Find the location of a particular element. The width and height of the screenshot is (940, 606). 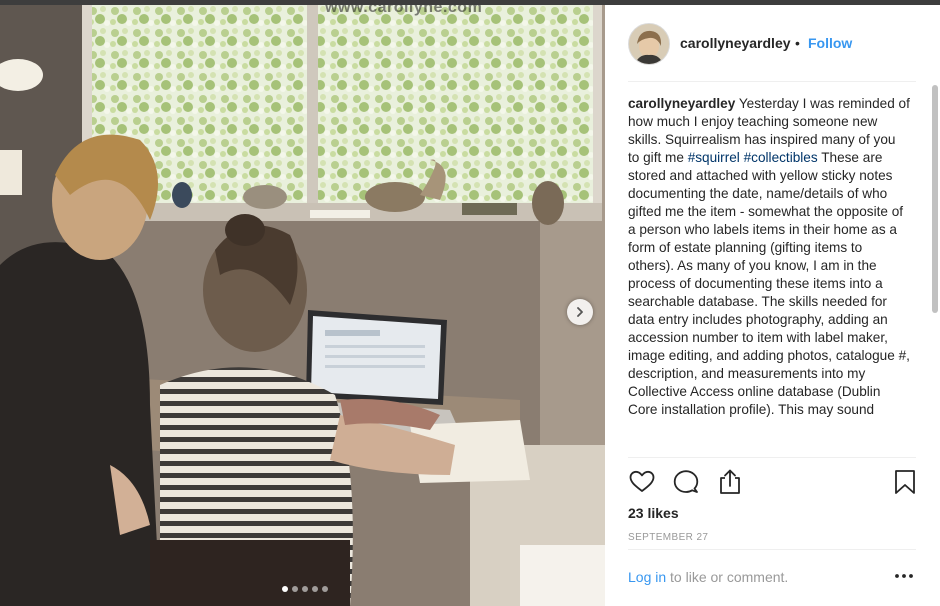

share-icon is located at coordinates (730, 481).